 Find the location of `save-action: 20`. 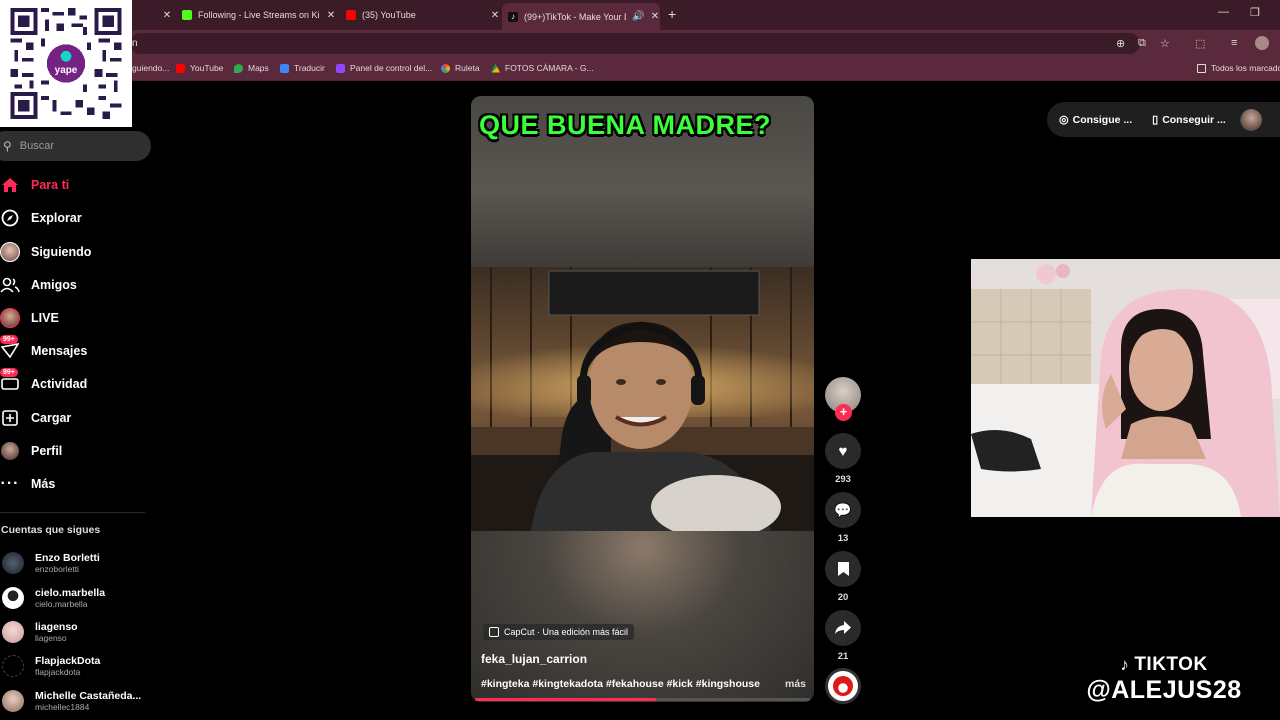

save-action: 20 is located at coordinates (843, 577).